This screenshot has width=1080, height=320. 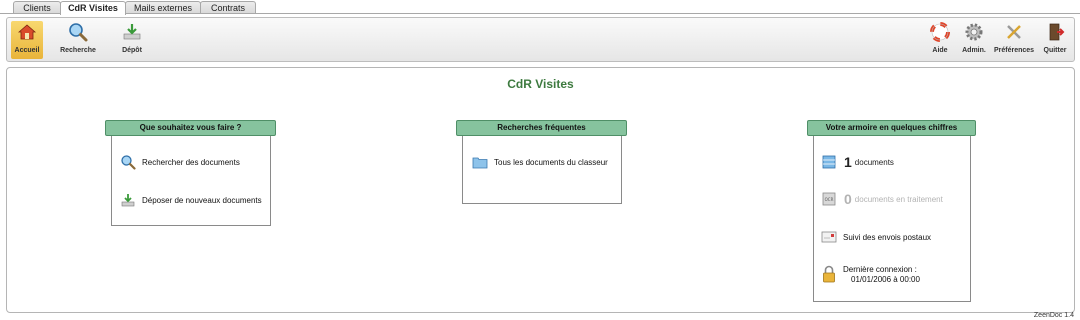 I want to click on admin-button: Admin., so click(x=974, y=40).